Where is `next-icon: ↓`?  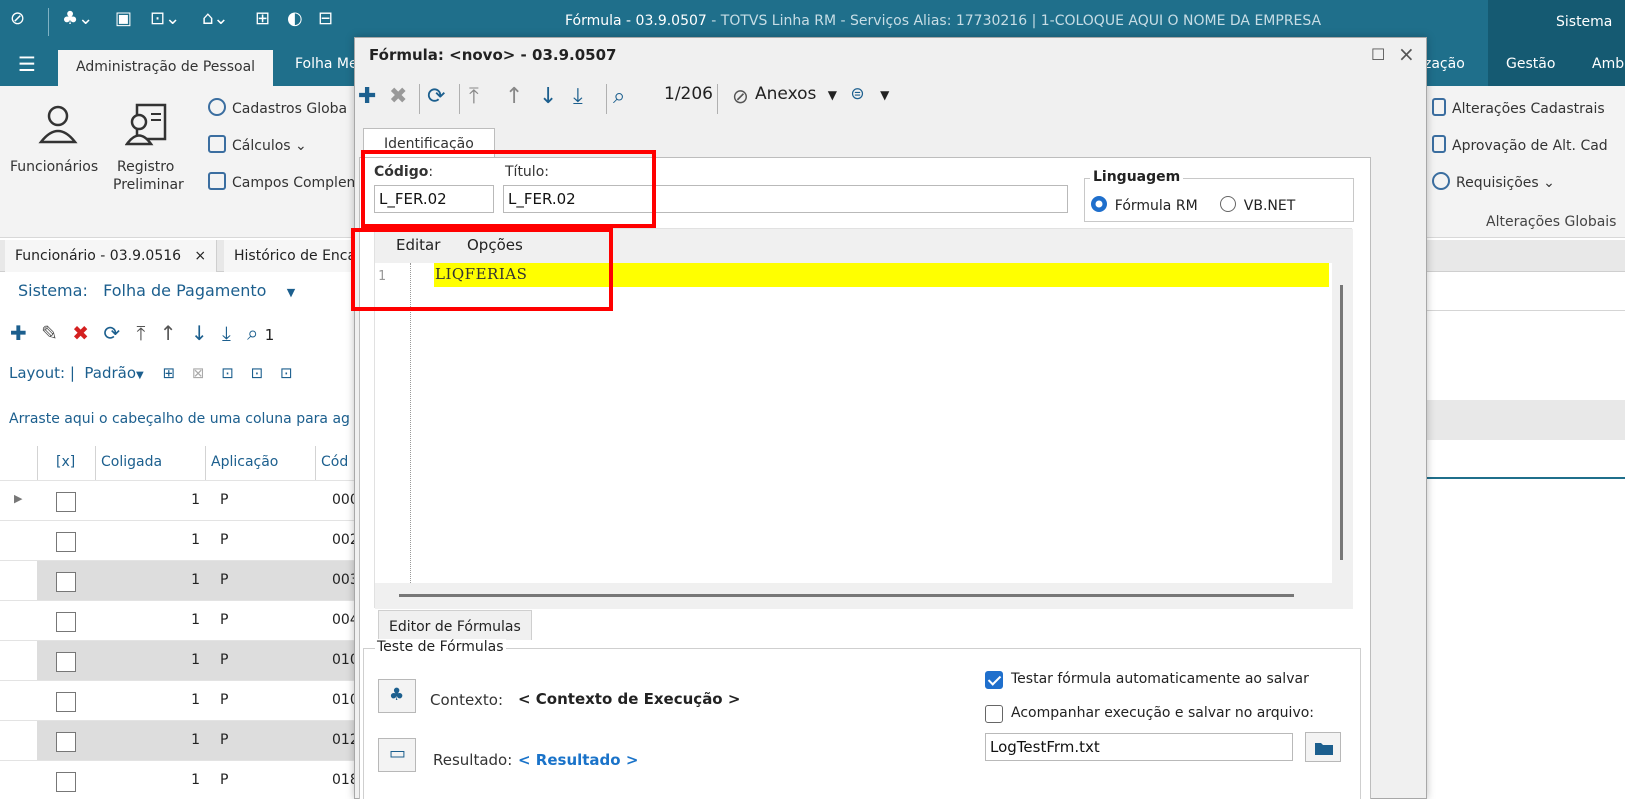 next-icon: ↓ is located at coordinates (199, 333).